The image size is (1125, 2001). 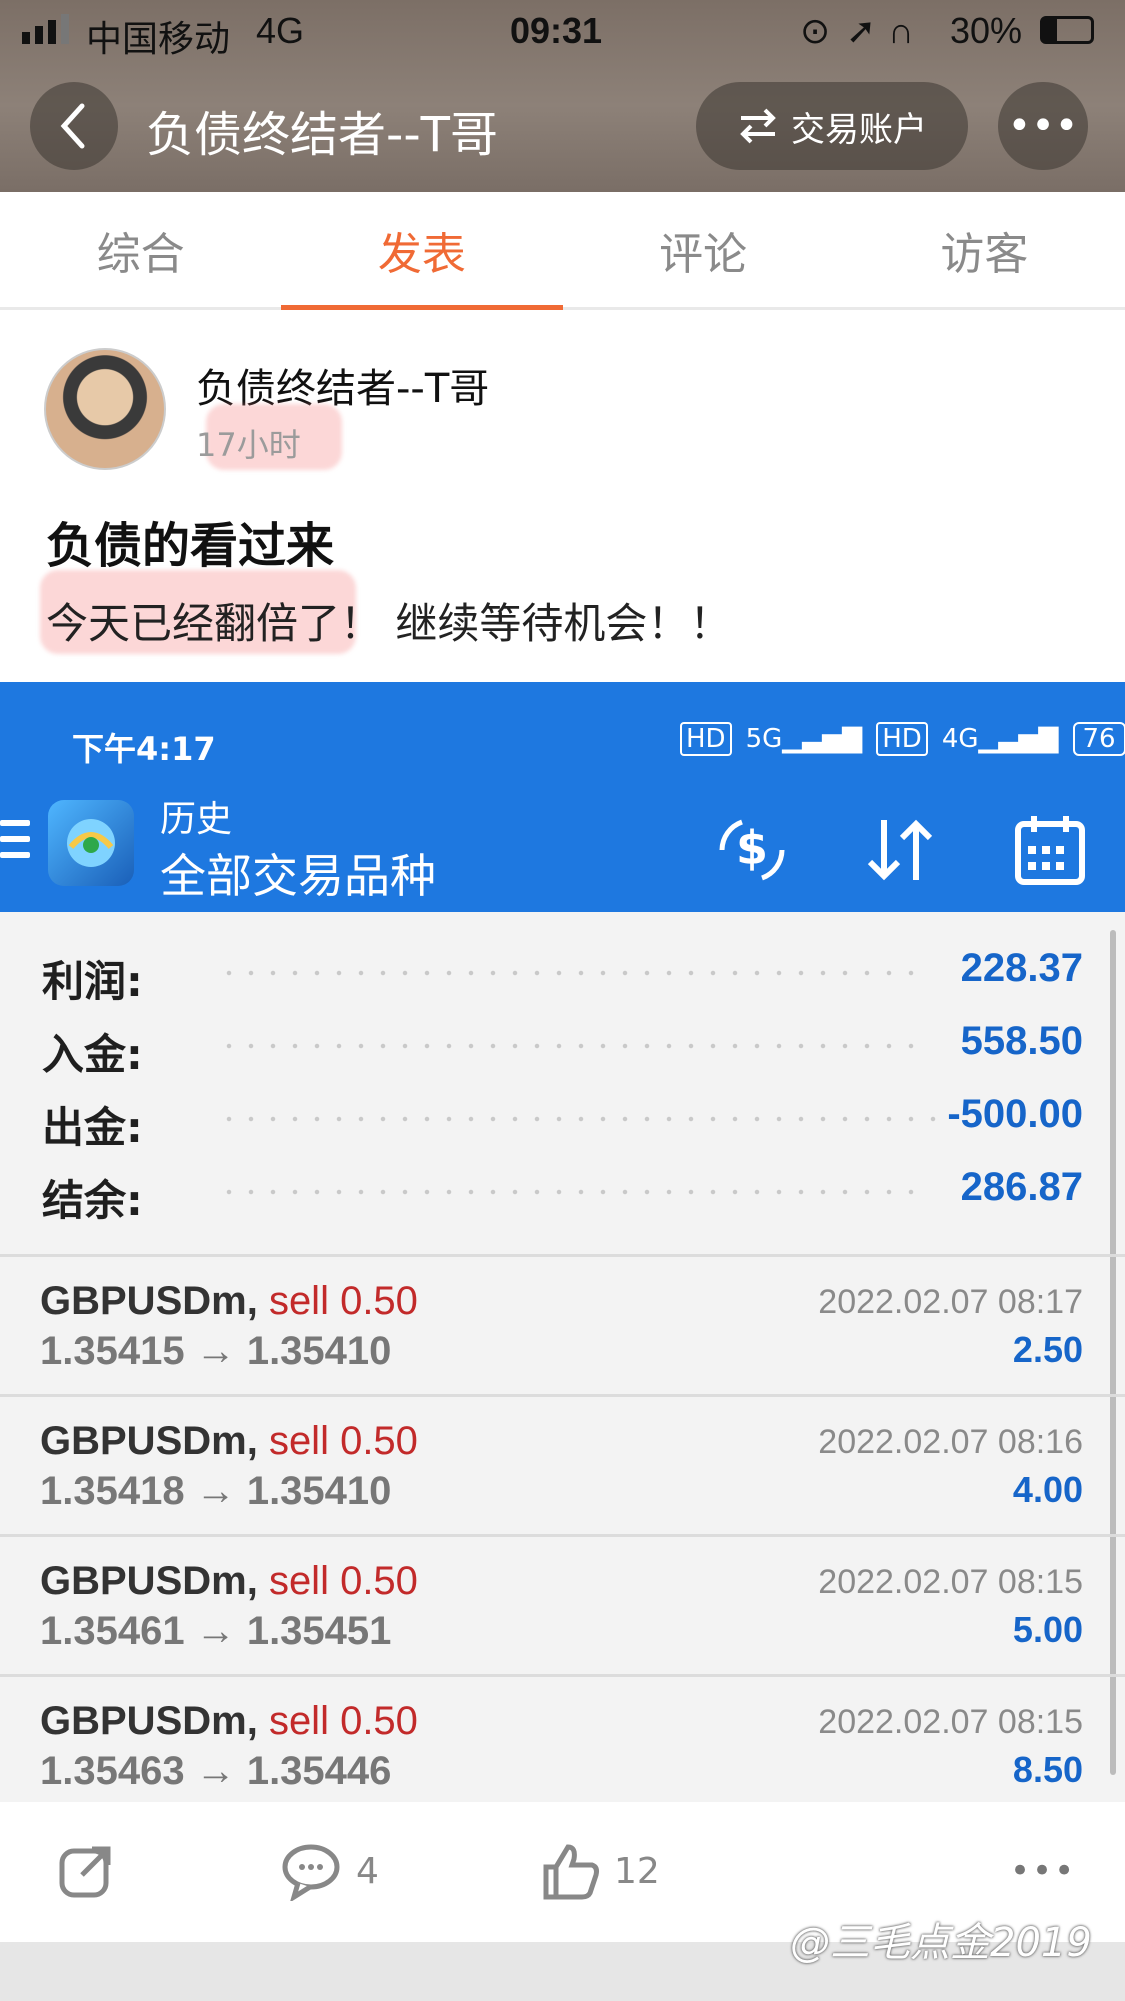 I want to click on trading-account-button: 交易账户, so click(x=832, y=126).